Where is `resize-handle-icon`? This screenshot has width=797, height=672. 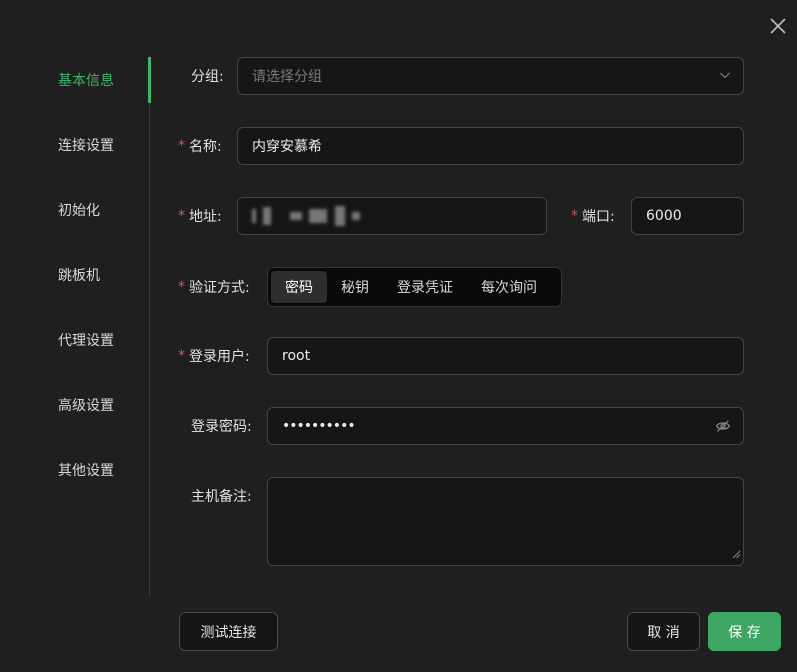
resize-handle-icon is located at coordinates (736, 555).